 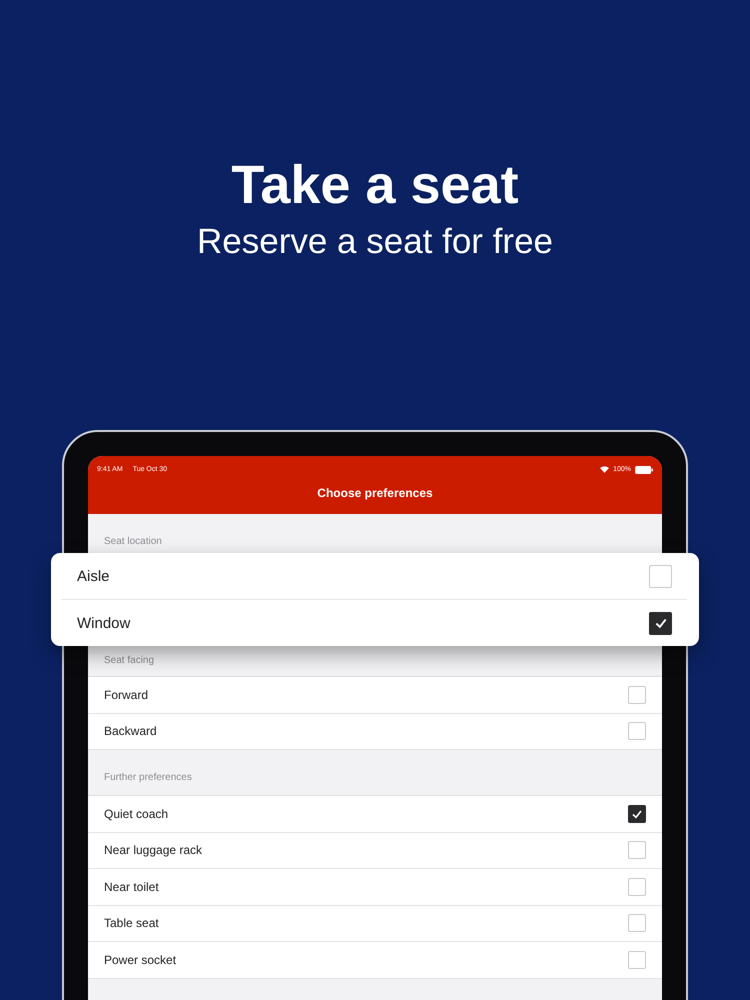 What do you see at coordinates (605, 469) in the screenshot?
I see `wifi-icon` at bounding box center [605, 469].